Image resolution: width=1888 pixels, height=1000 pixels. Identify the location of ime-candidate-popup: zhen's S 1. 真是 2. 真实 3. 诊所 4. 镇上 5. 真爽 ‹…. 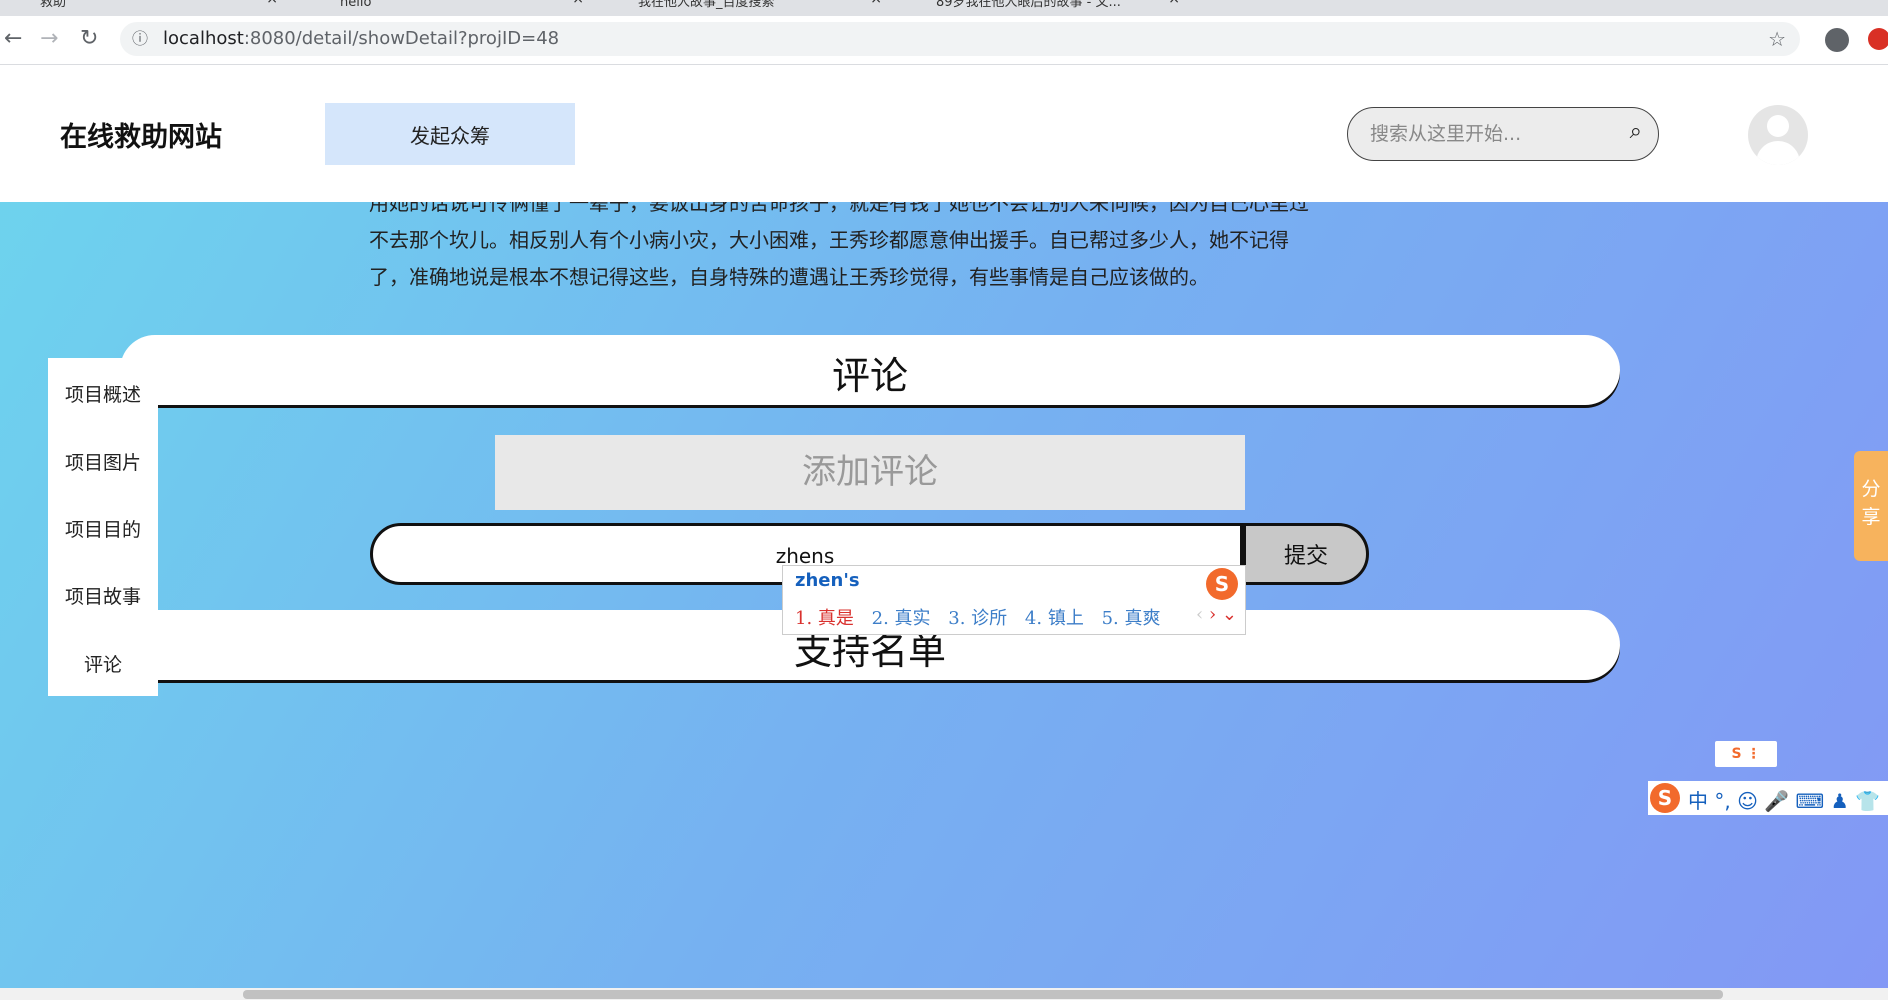
(1014, 600).